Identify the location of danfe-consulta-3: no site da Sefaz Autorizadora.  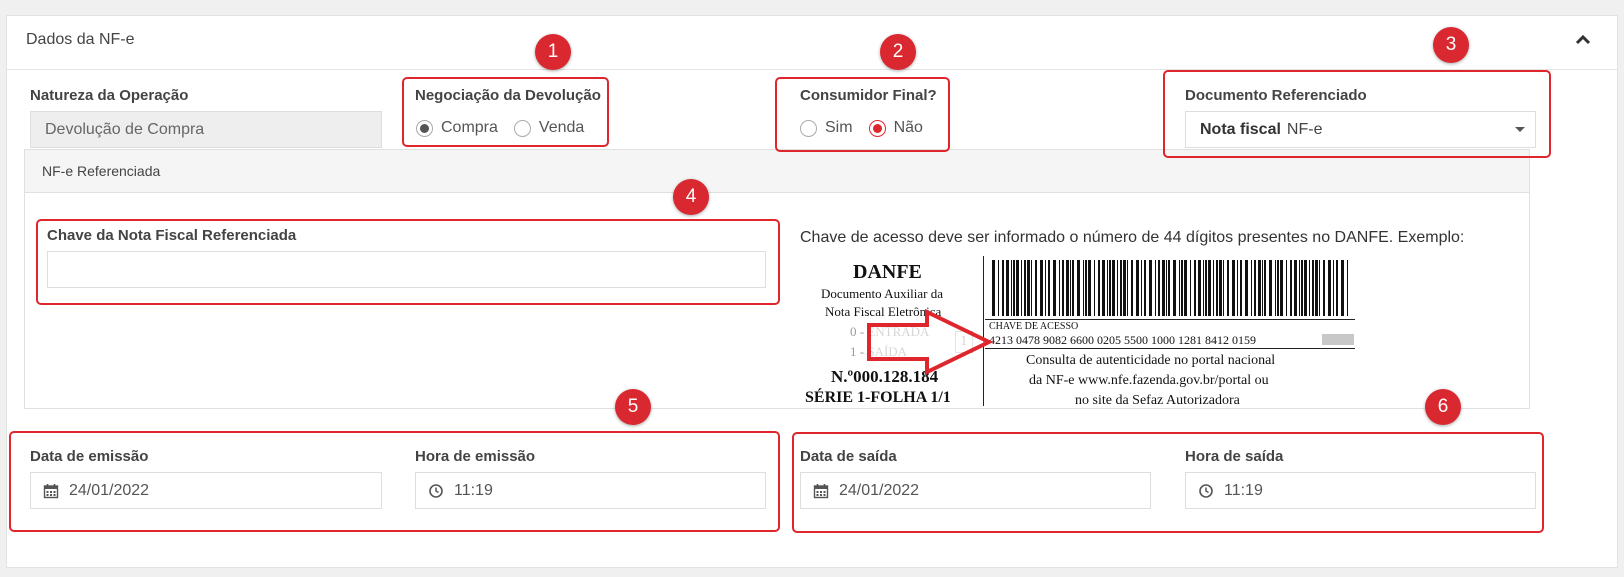
(1157, 400).